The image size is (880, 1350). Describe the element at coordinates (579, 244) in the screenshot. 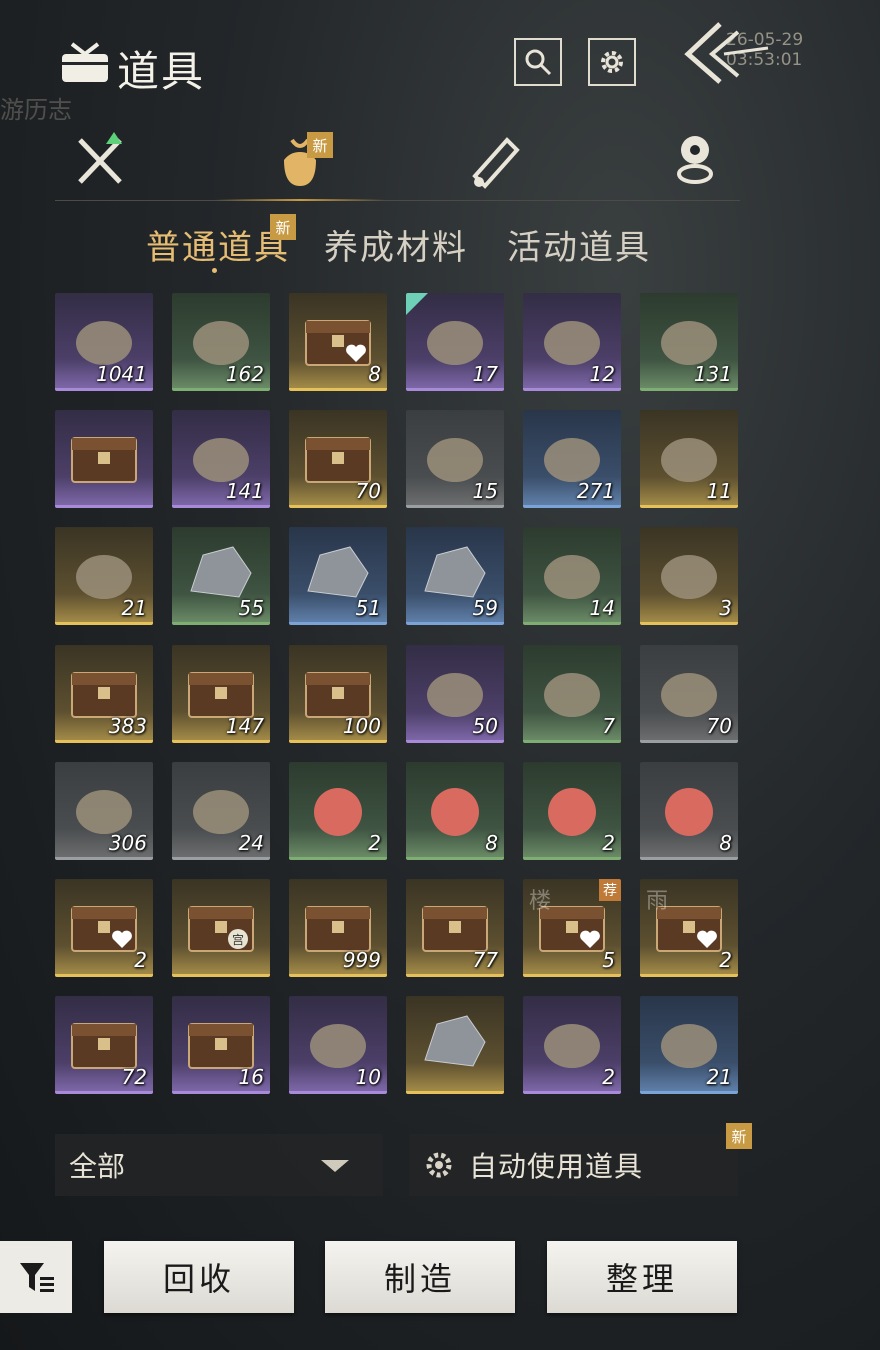

I see `subtab-event-items: 活动道具` at that location.